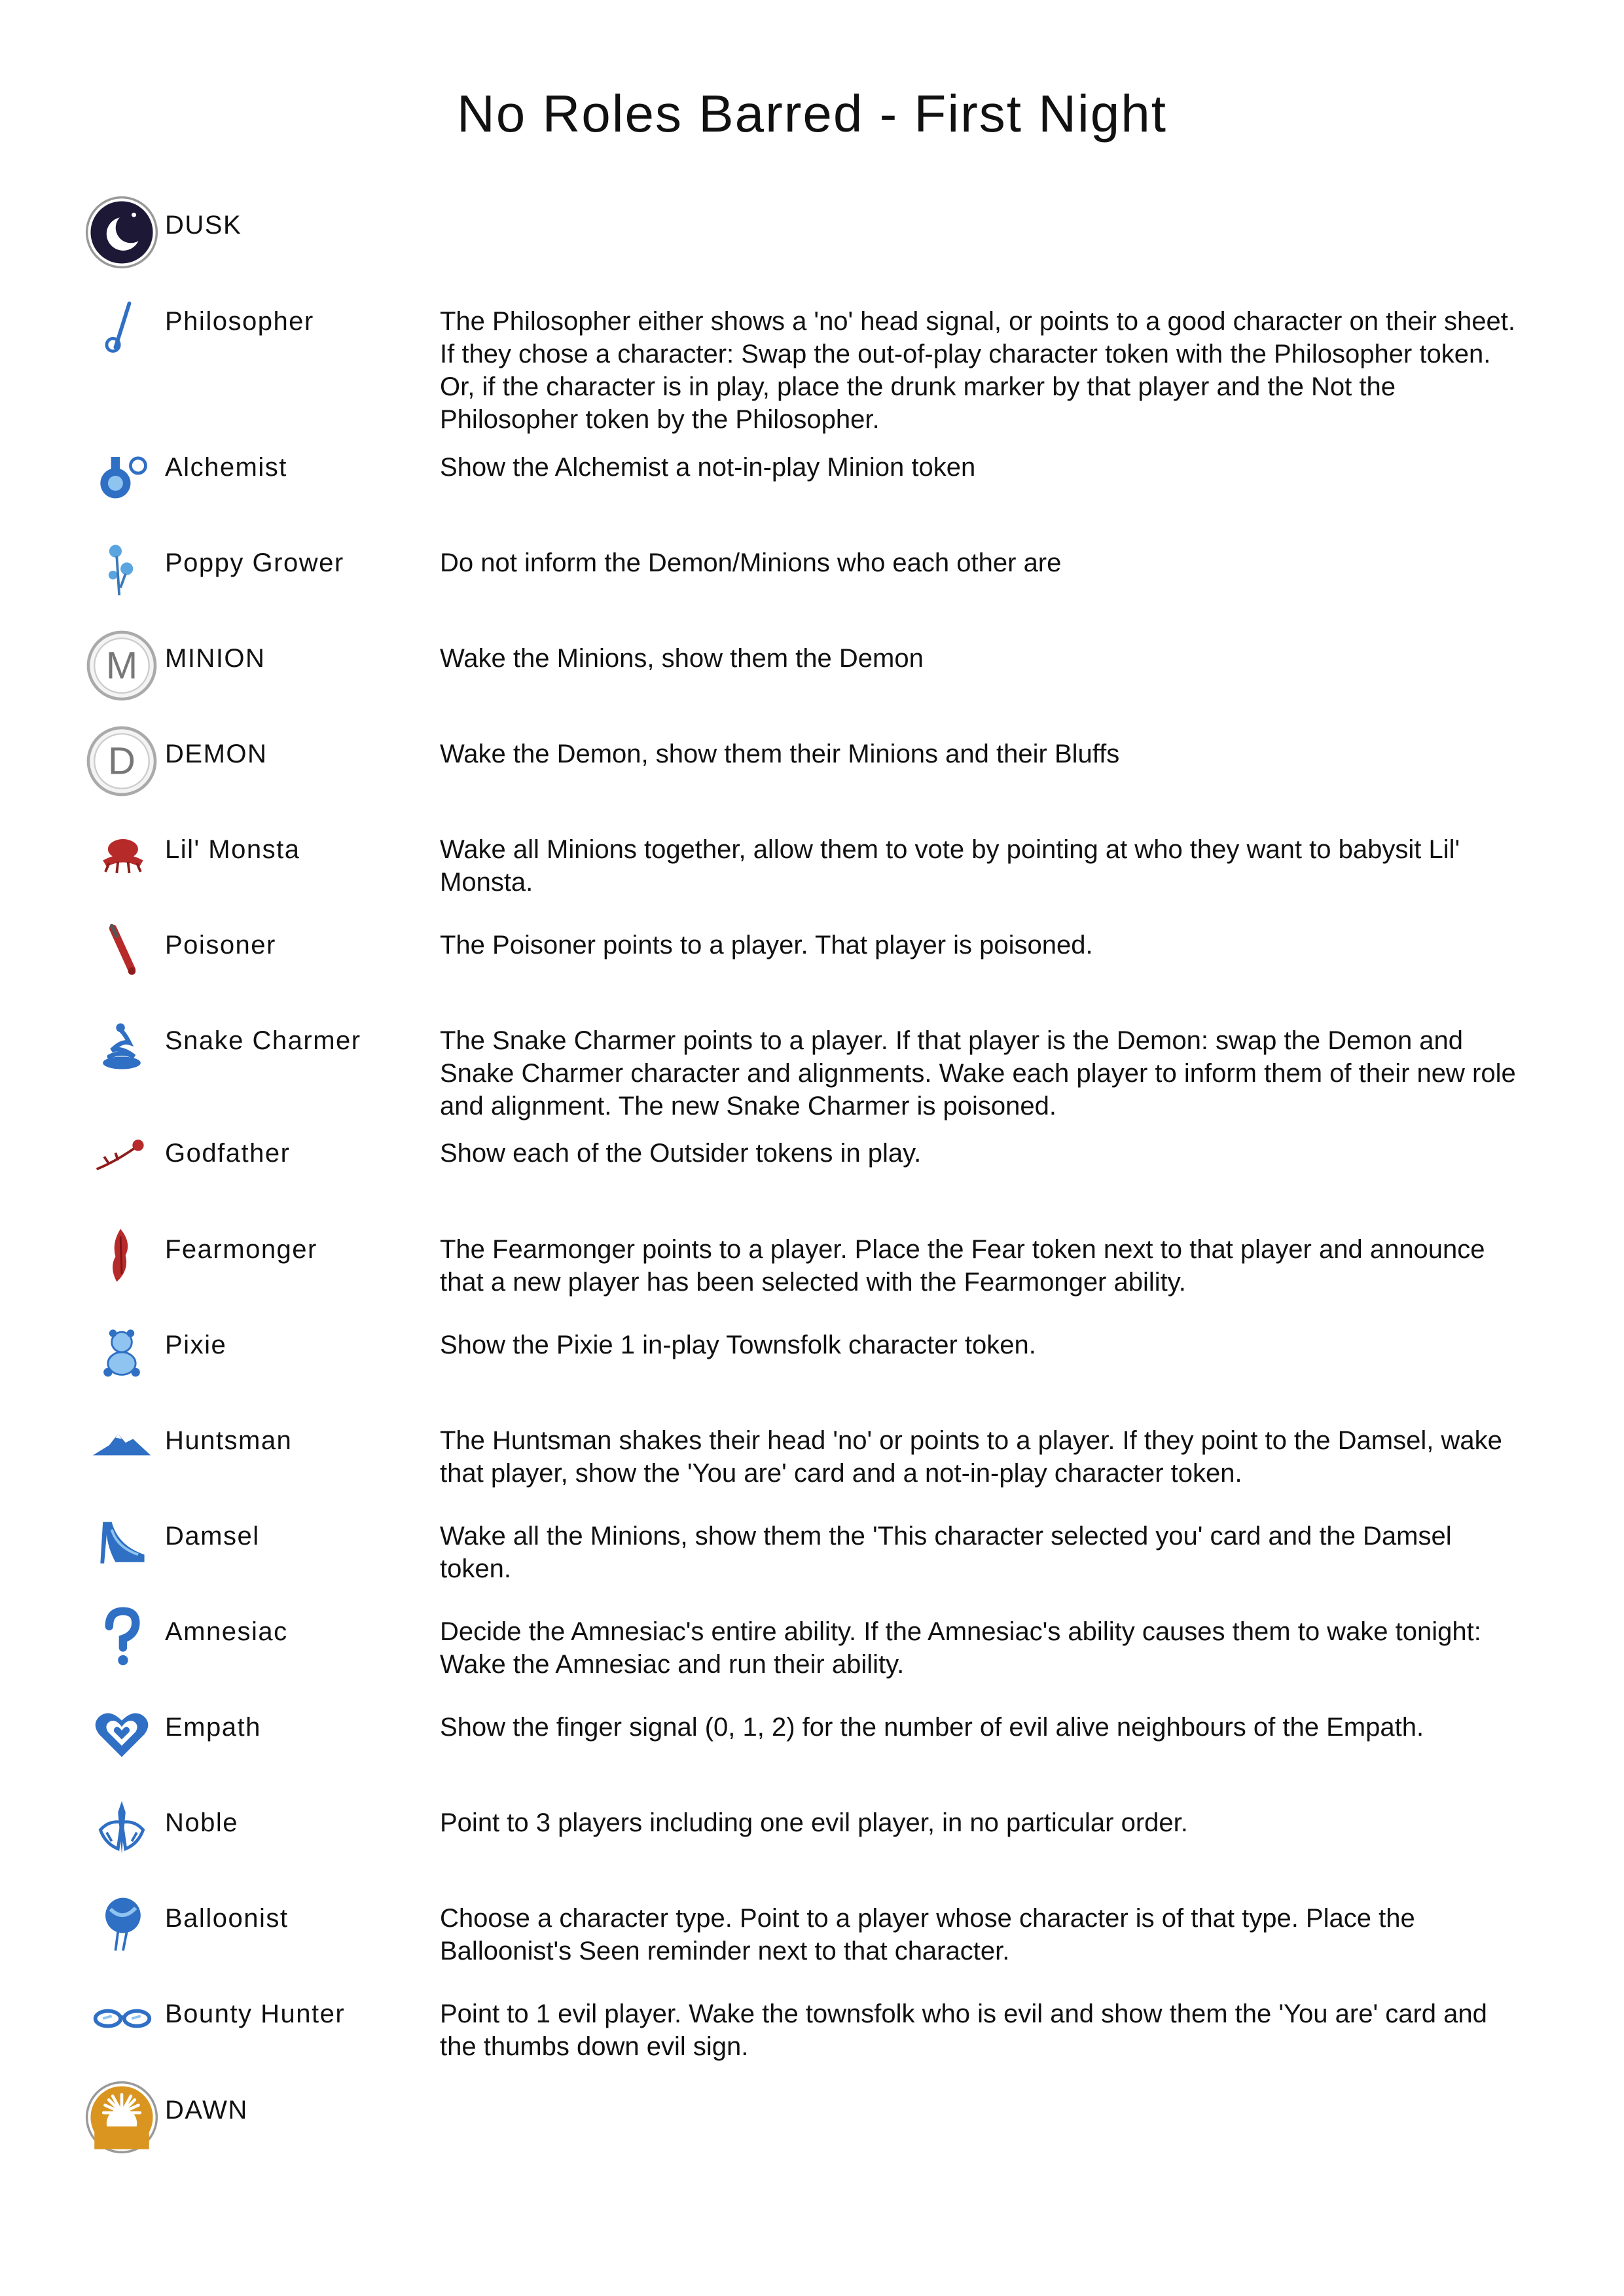  What do you see at coordinates (226, 467) in the screenshot?
I see `row-name: Alchemist` at bounding box center [226, 467].